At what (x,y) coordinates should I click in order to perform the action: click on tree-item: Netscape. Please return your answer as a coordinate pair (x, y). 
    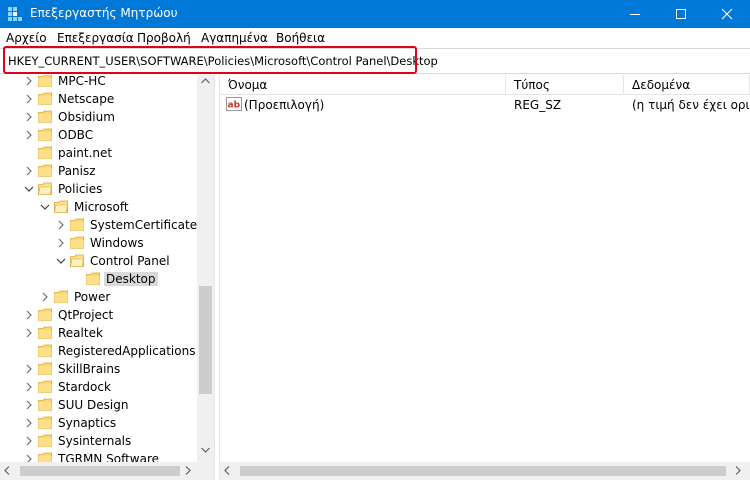
    Looking at the image, I should click on (98, 99).